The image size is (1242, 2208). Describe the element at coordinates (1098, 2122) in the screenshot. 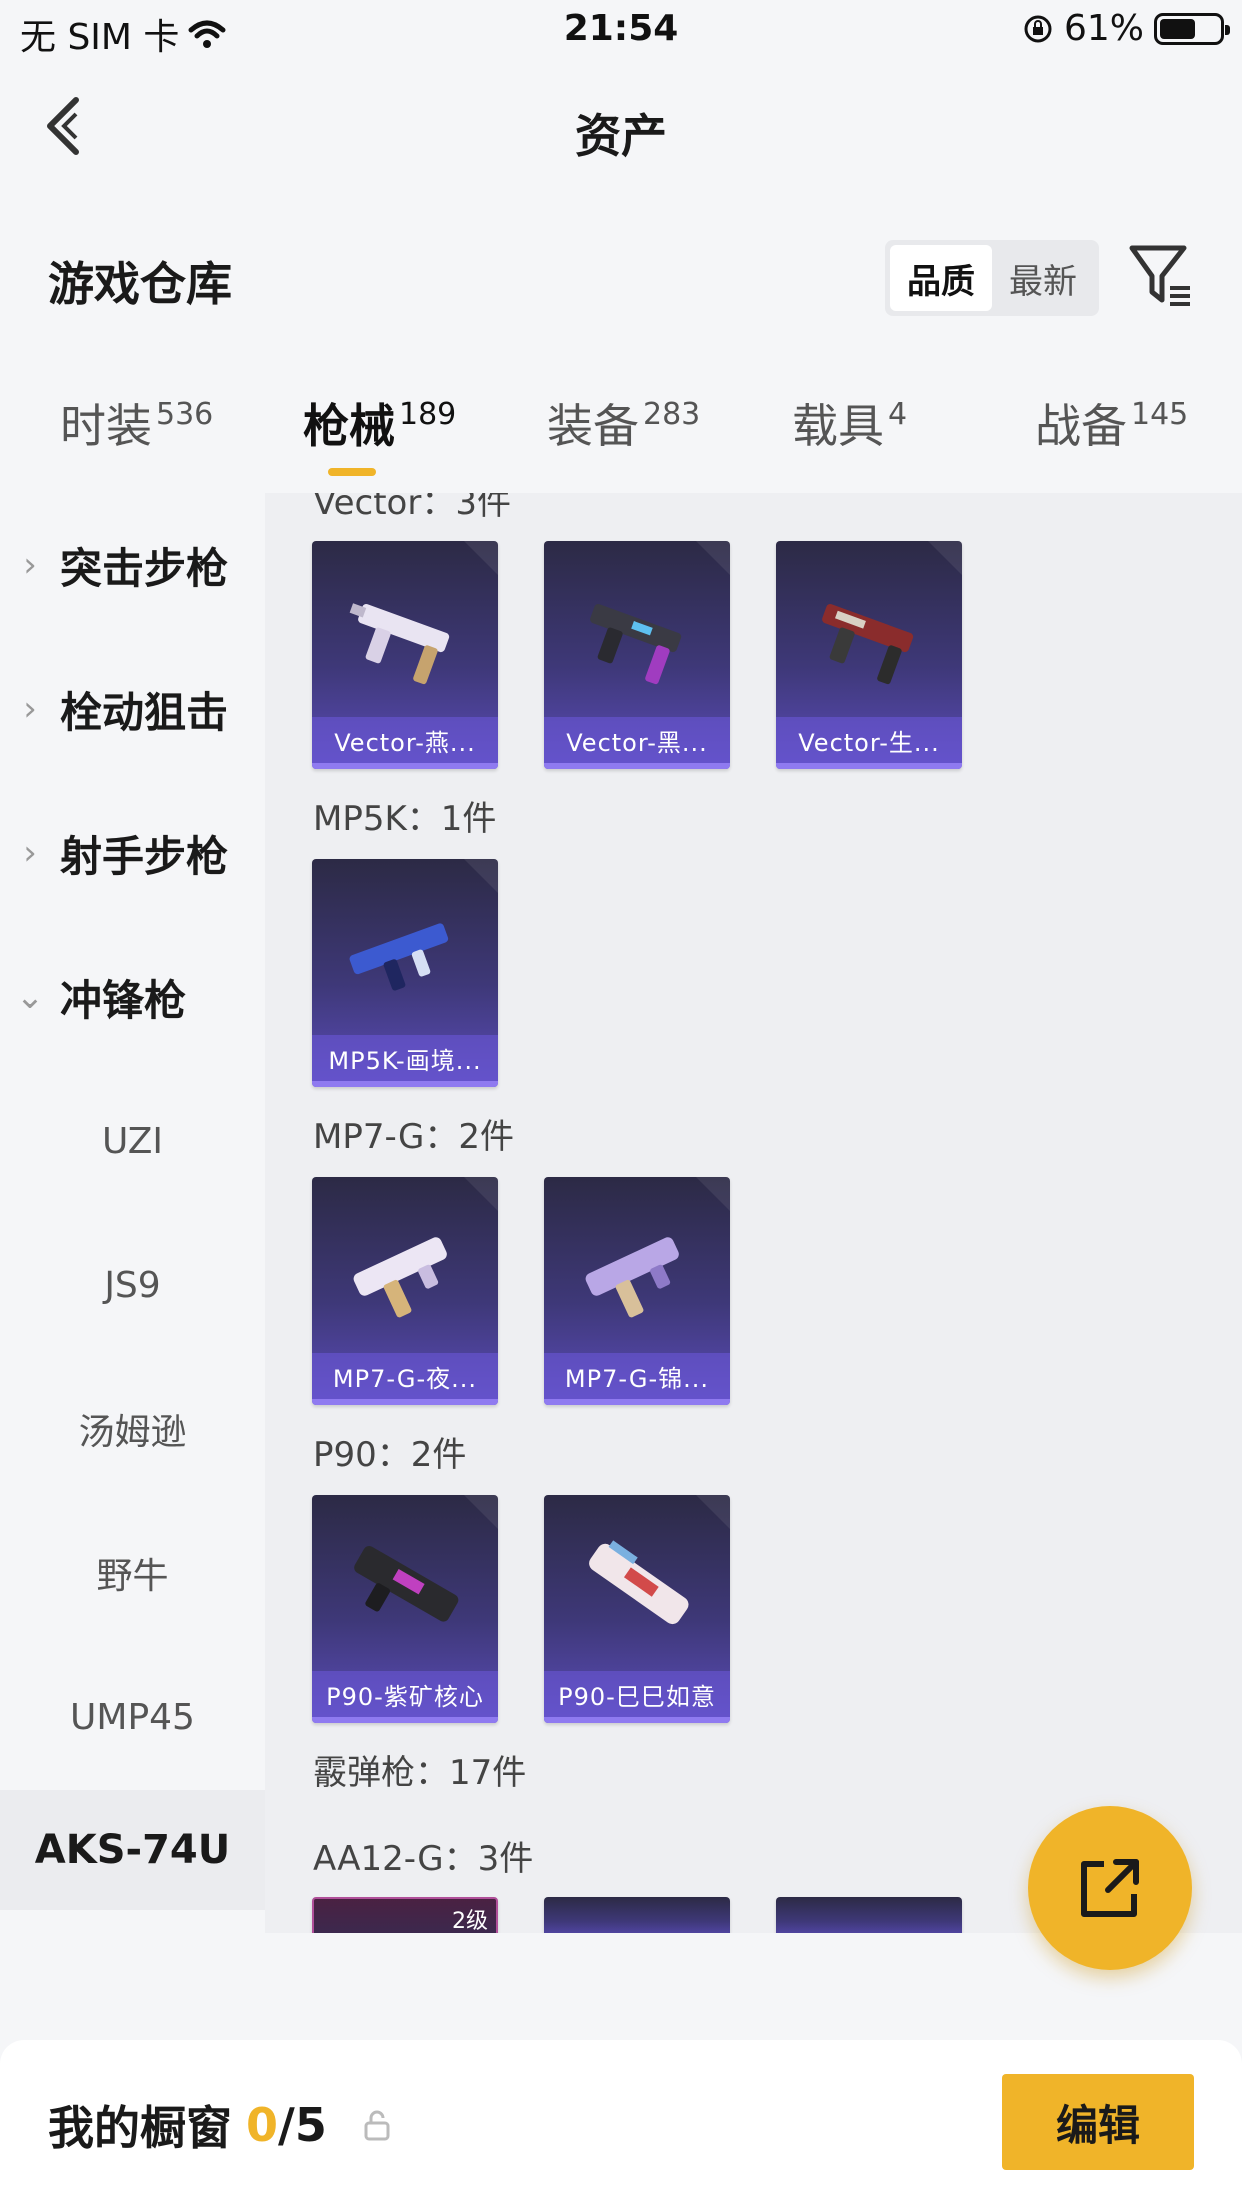

I see `edit-button: 编辑` at that location.